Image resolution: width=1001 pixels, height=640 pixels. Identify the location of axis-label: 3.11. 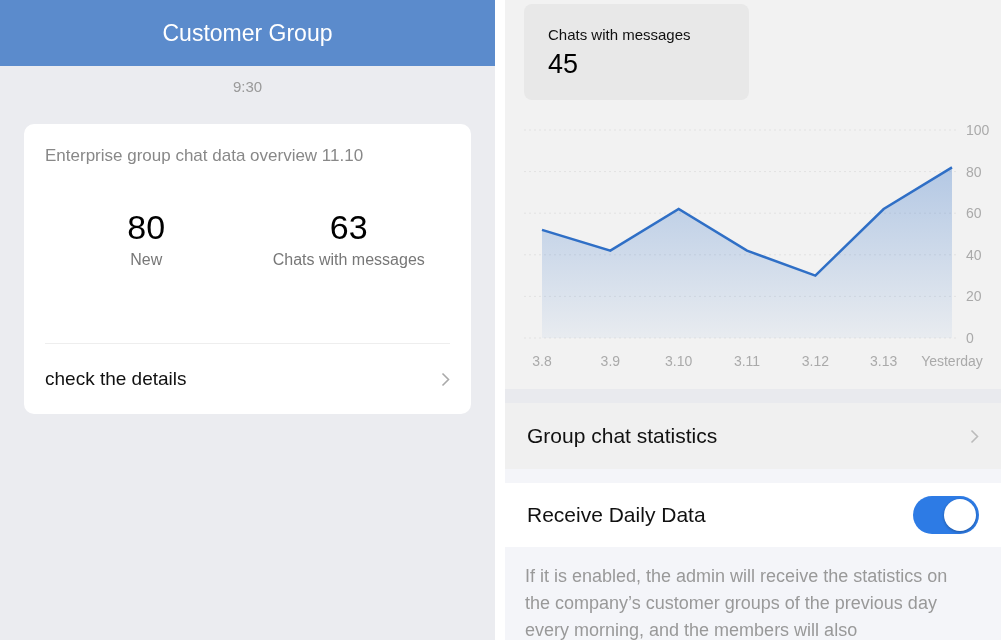
(747, 361).